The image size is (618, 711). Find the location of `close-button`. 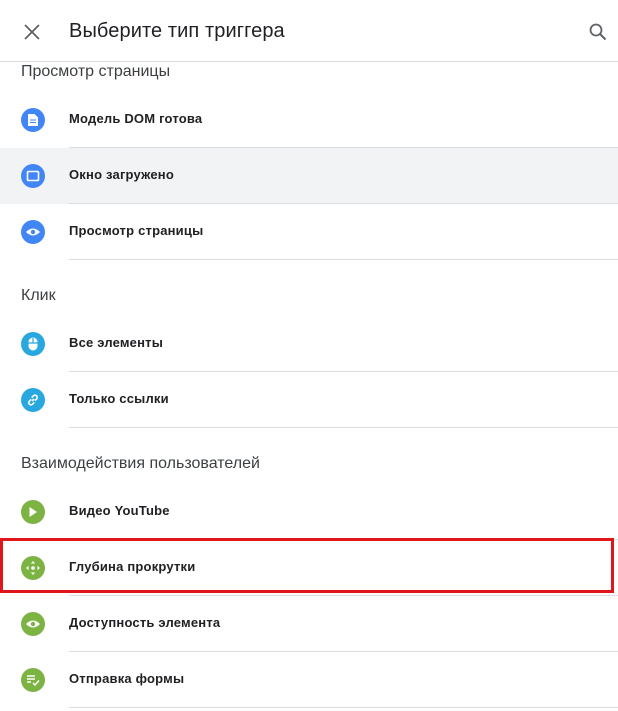

close-button is located at coordinates (32, 32).